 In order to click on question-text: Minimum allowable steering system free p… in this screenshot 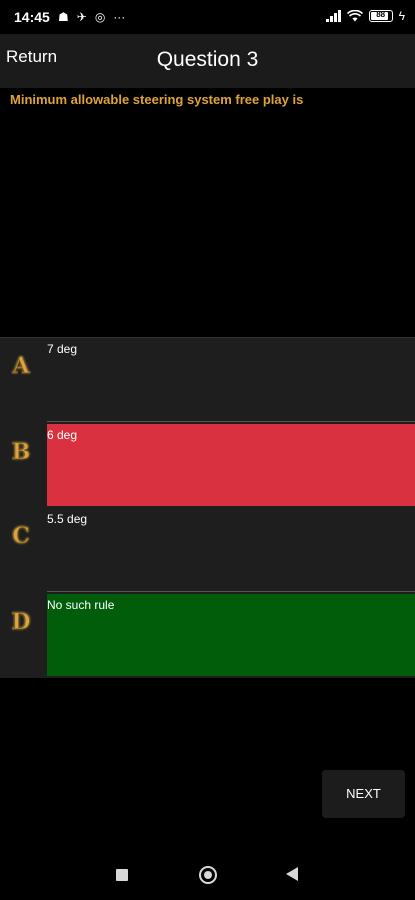, I will do `click(157, 99)`.